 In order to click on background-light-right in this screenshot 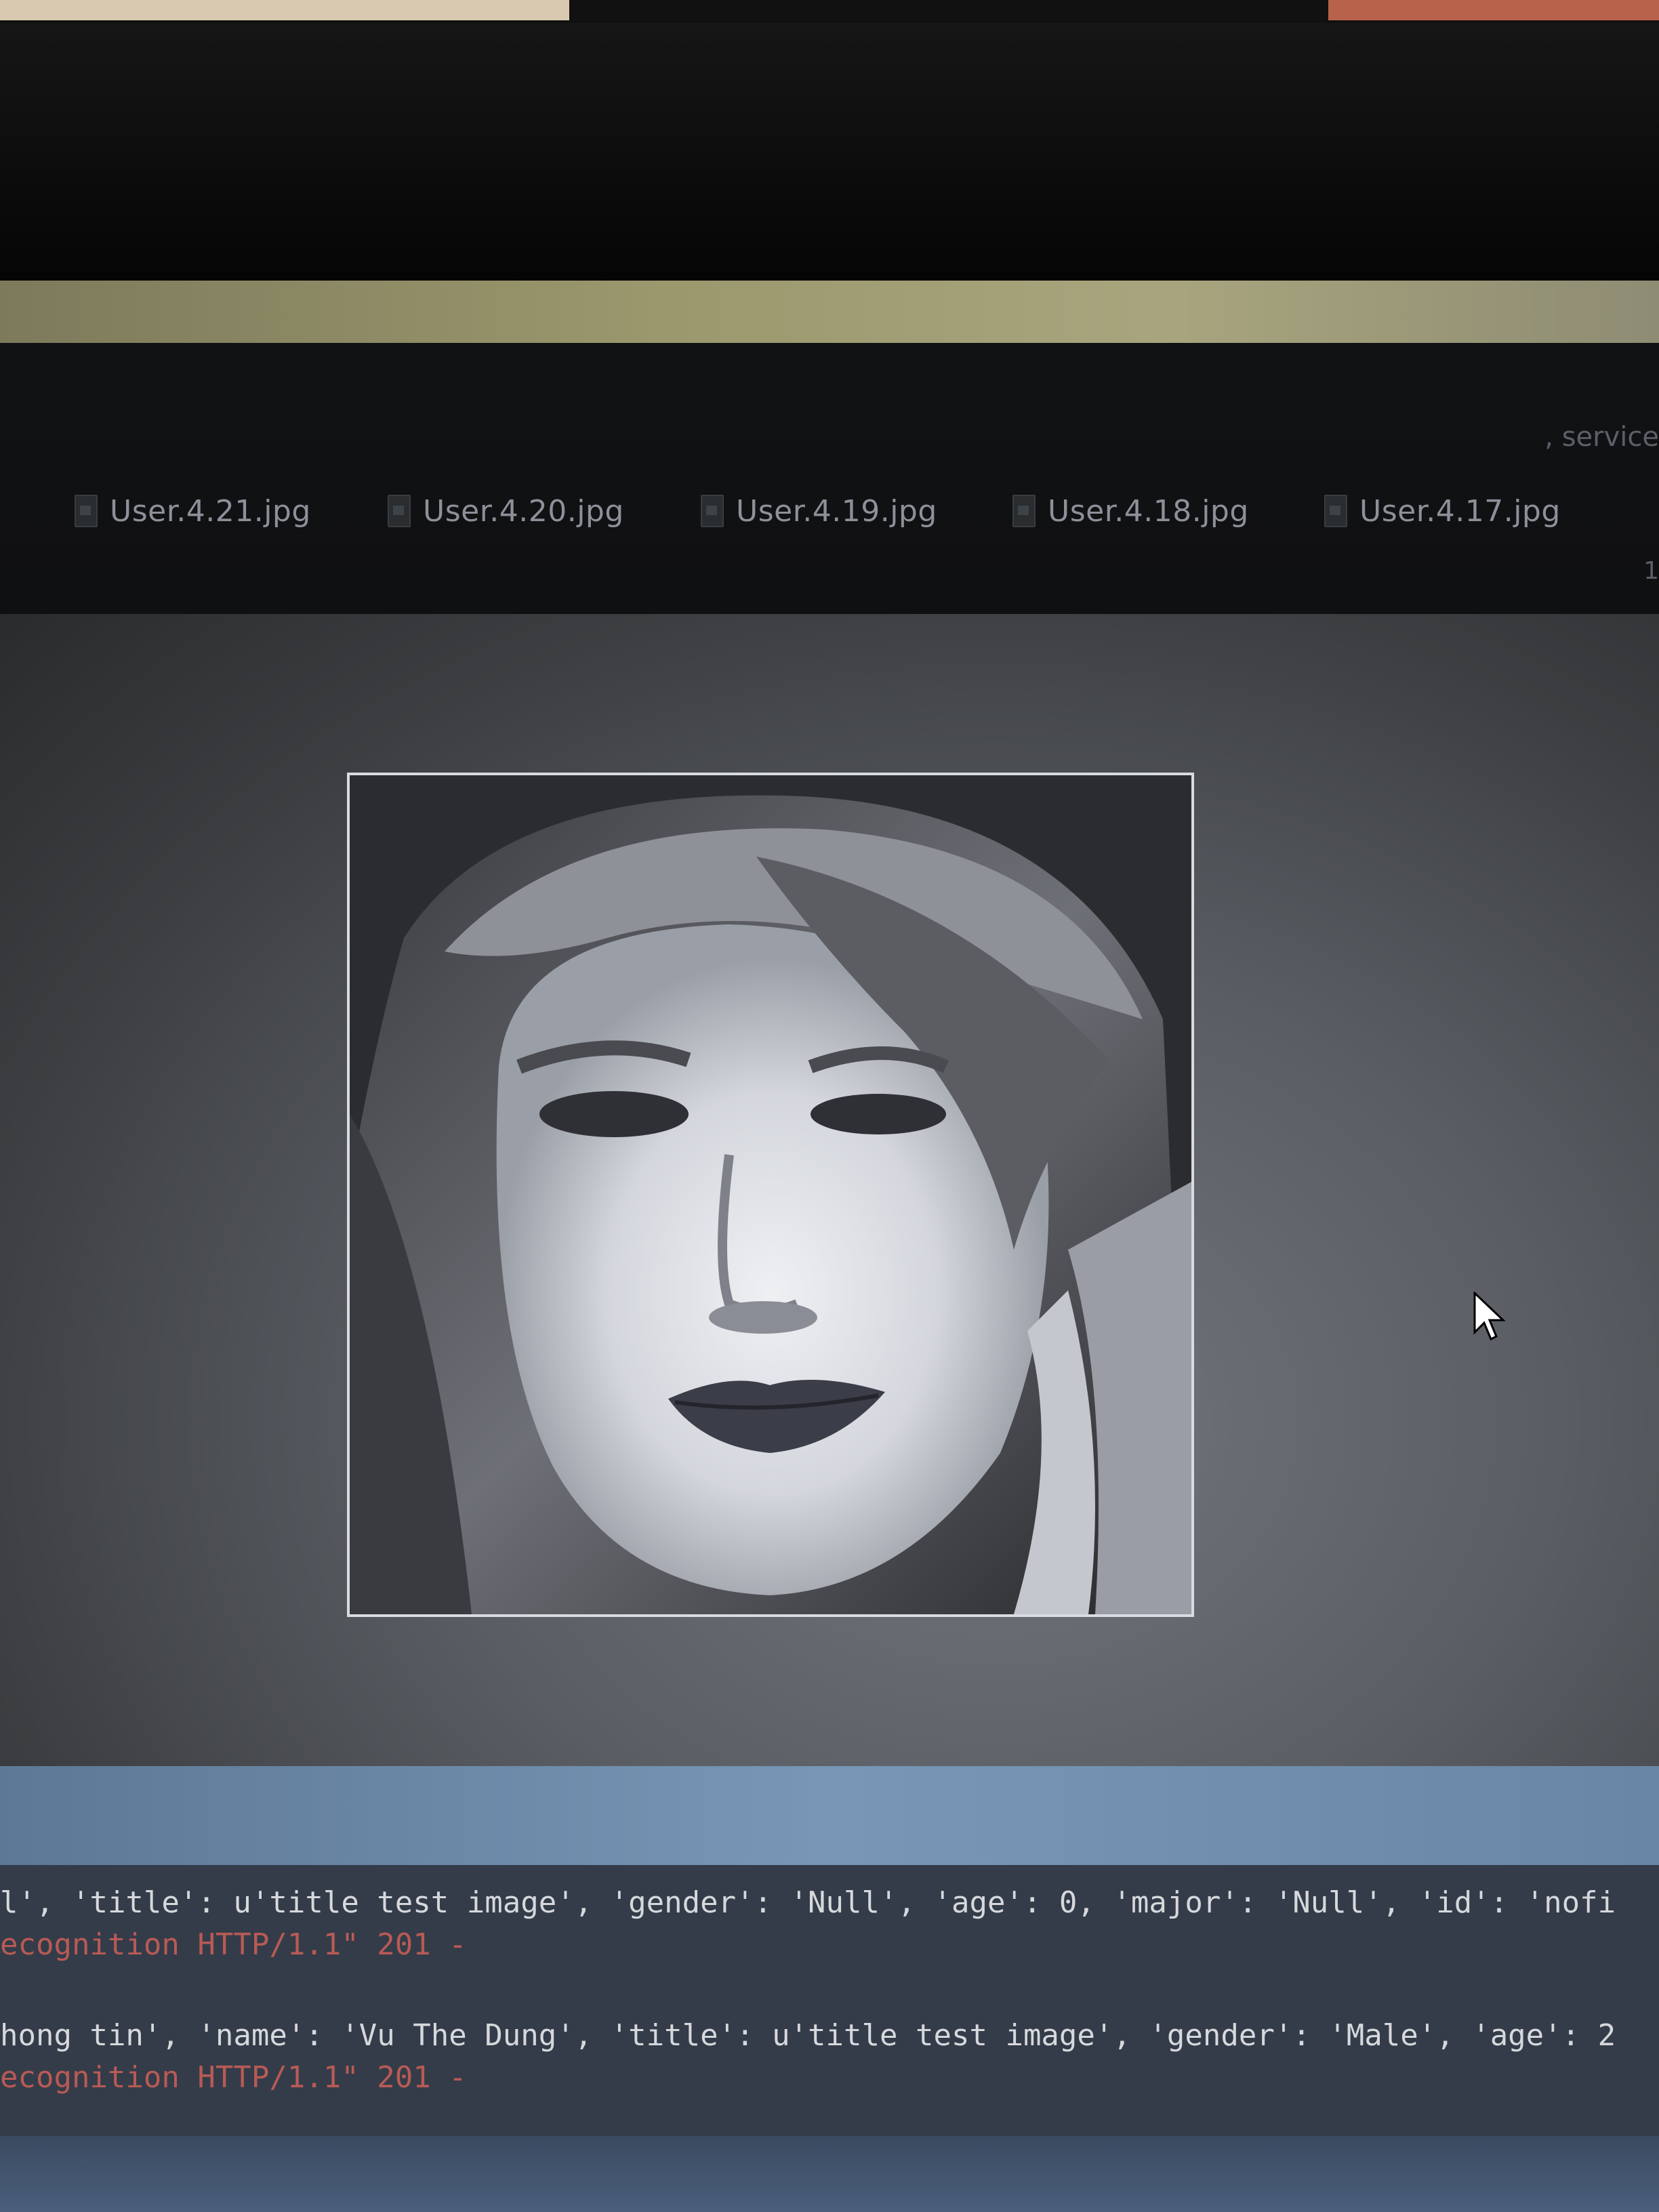, I will do `click(1493, 10)`.